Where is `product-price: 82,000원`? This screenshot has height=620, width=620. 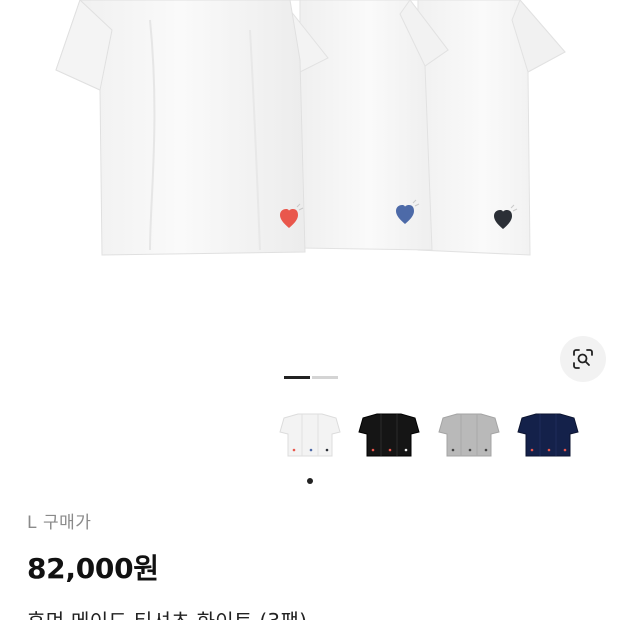 product-price: 82,000원 is located at coordinates (93, 568).